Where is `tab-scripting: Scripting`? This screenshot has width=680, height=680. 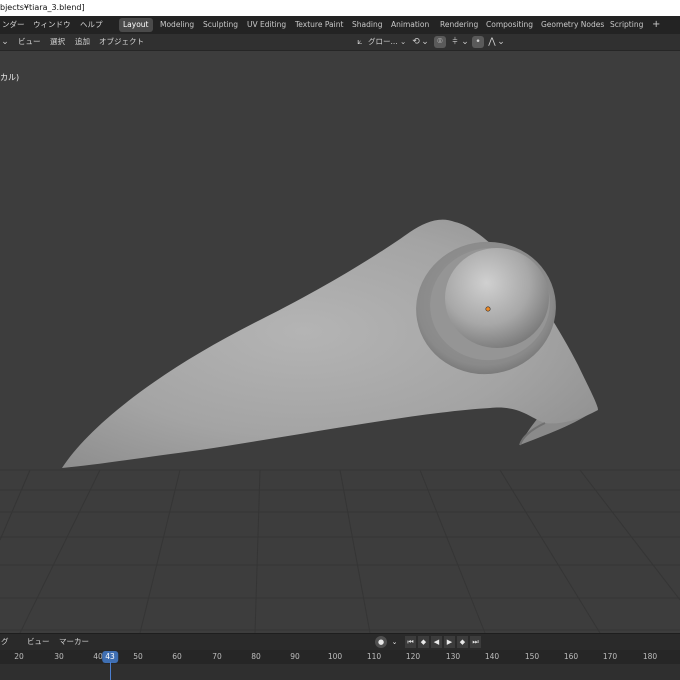
tab-scripting: Scripting is located at coordinates (626, 25).